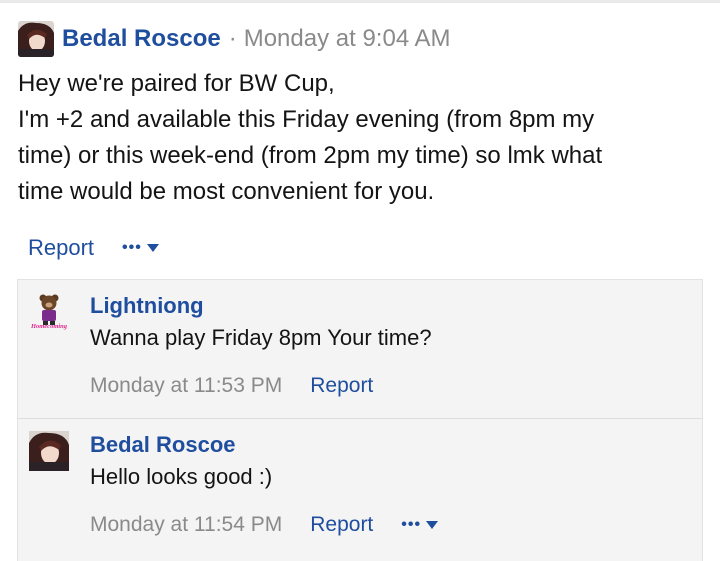 The width and height of the screenshot is (720, 561). I want to click on post-body-line: time would be most convenient for you., so click(226, 191).